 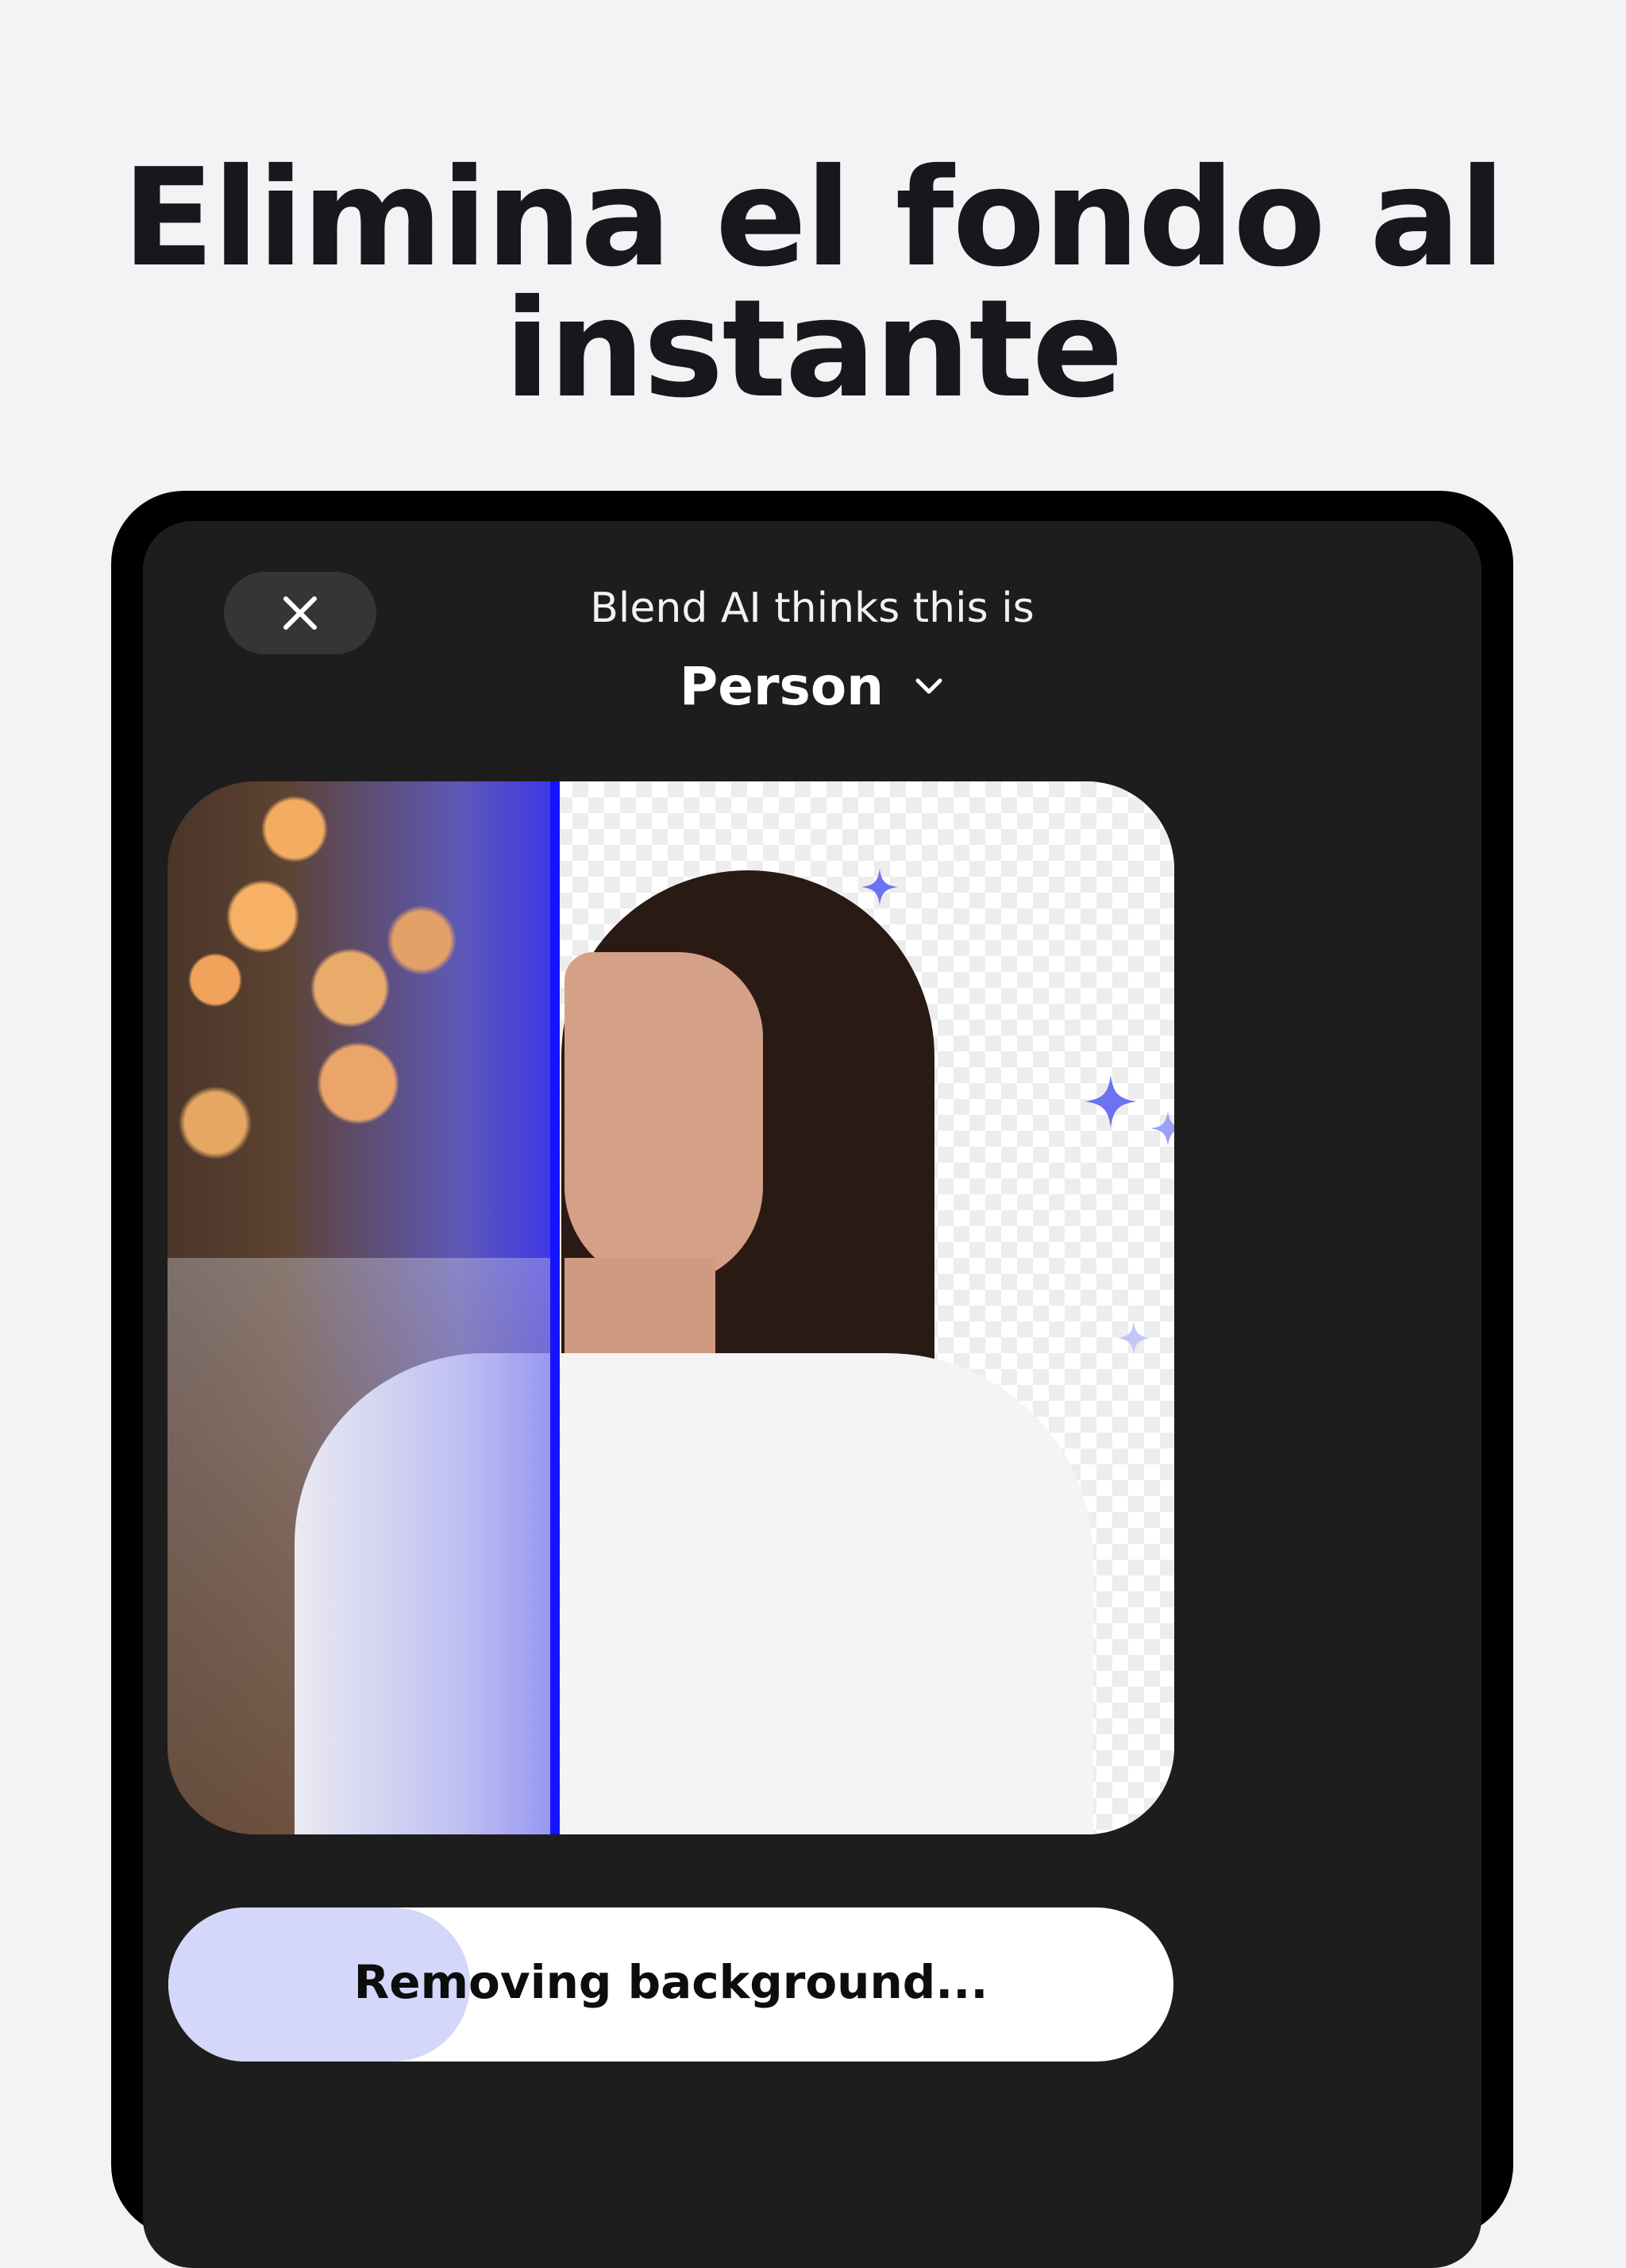 What do you see at coordinates (813, 349) in the screenshot?
I see `page-headline-line2: instante` at bounding box center [813, 349].